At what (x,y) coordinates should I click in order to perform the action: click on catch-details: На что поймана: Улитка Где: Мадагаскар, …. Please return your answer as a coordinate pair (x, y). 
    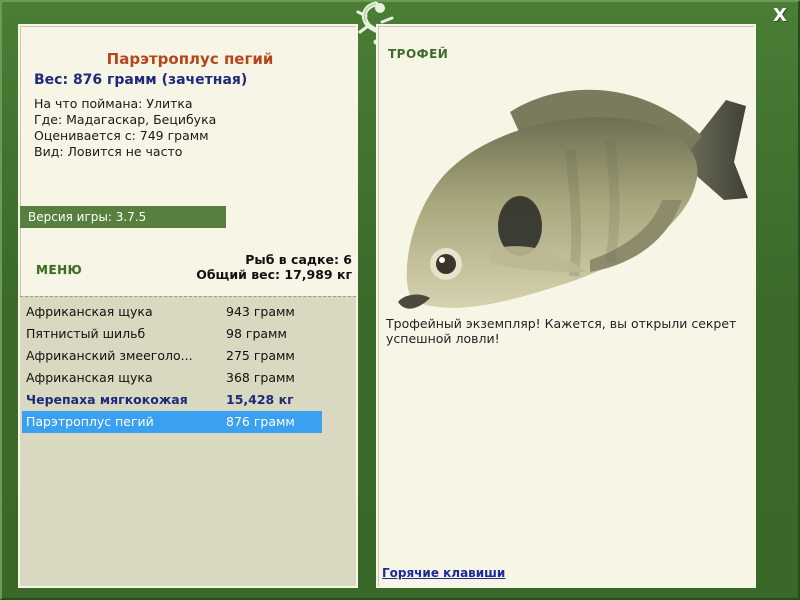
    Looking at the image, I should click on (125, 128).